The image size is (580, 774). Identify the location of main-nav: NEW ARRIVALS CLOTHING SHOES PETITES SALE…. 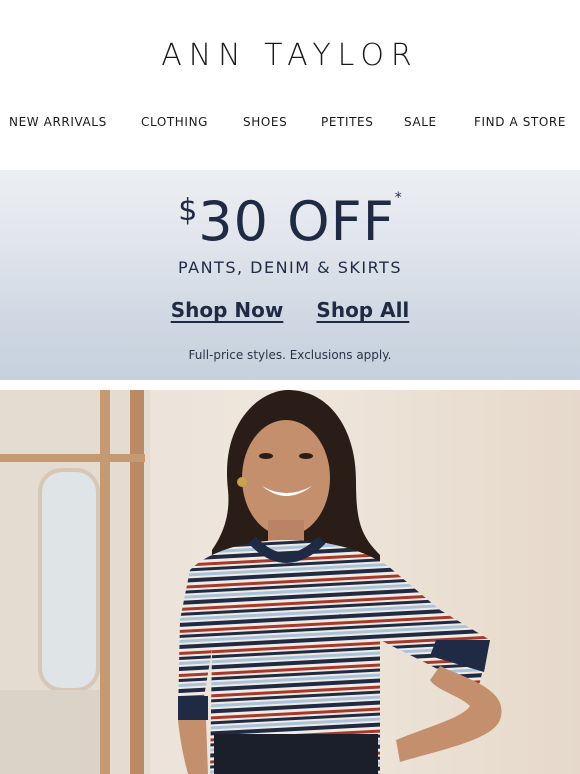
(290, 125).